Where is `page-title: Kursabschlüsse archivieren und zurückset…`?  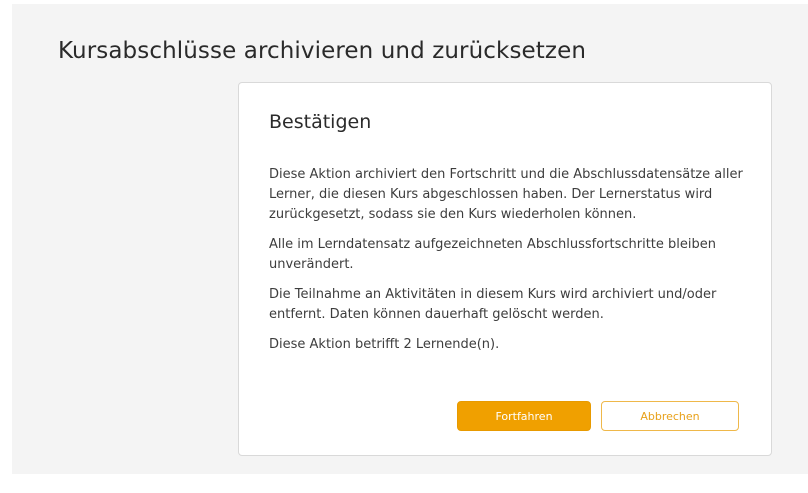
page-title: Kursabschlüsse archivieren und zurückset… is located at coordinates (322, 51).